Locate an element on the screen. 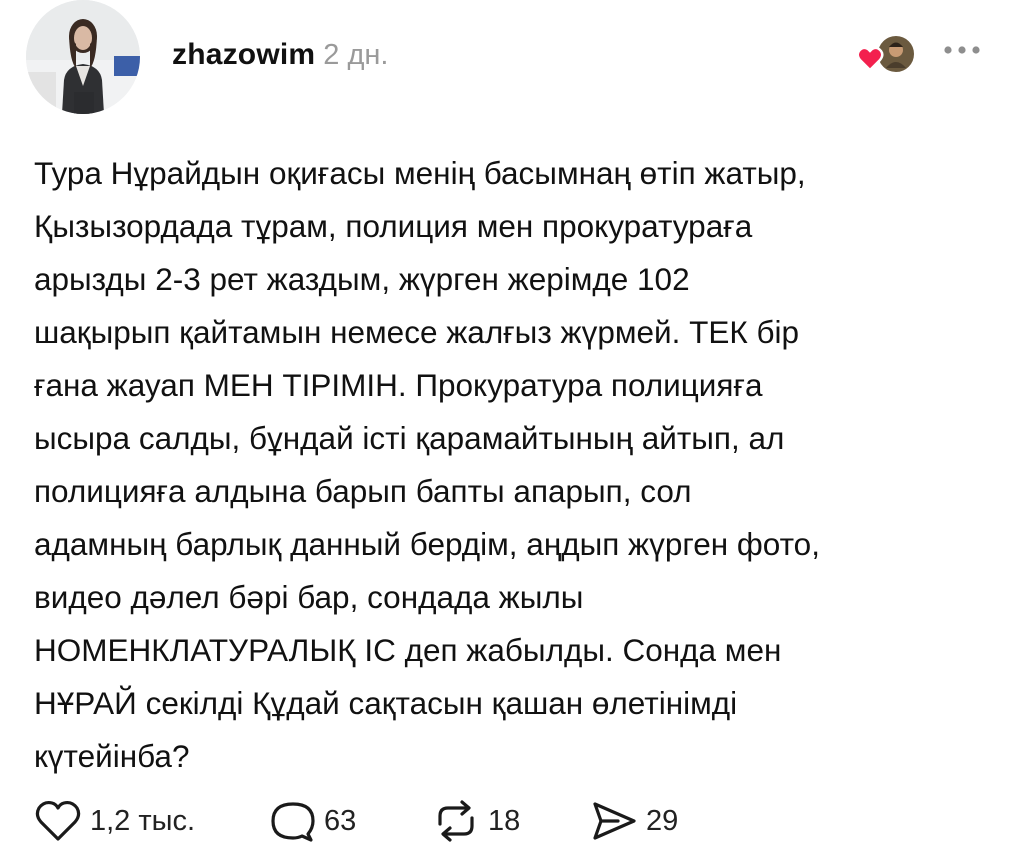 The width and height of the screenshot is (1024, 861). post-actions-bar: 1,2 тыс. 63 18 29 is located at coordinates (384, 821).